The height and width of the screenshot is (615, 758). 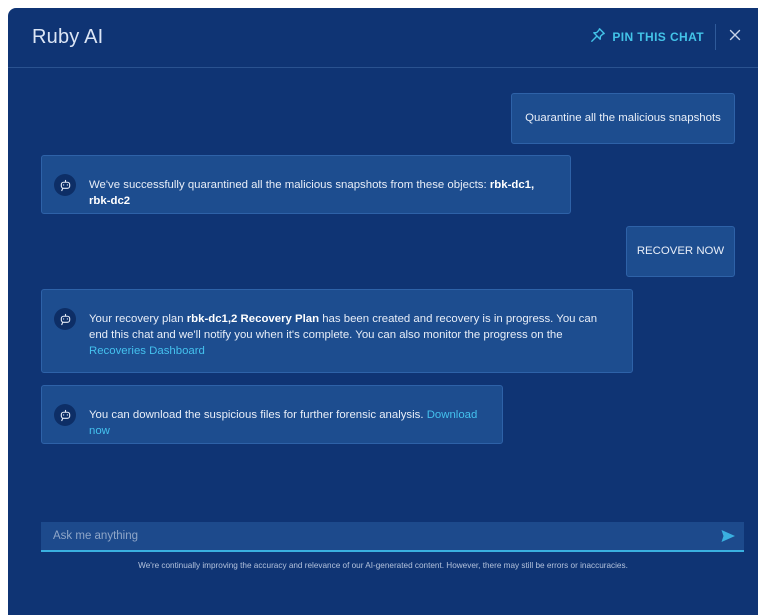 What do you see at coordinates (371, 536) in the screenshot?
I see `chat-input` at bounding box center [371, 536].